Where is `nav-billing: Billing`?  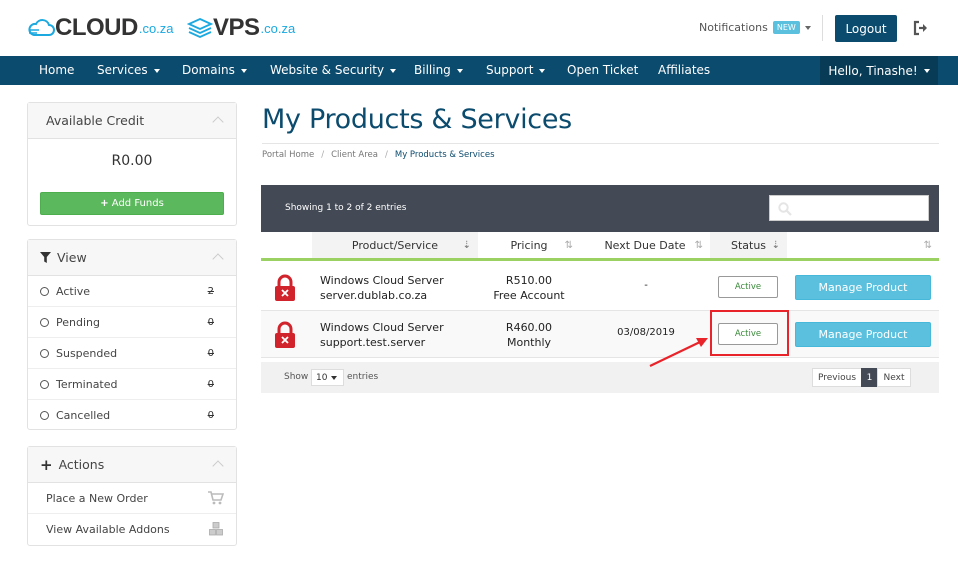
nav-billing: Billing is located at coordinates (438, 70).